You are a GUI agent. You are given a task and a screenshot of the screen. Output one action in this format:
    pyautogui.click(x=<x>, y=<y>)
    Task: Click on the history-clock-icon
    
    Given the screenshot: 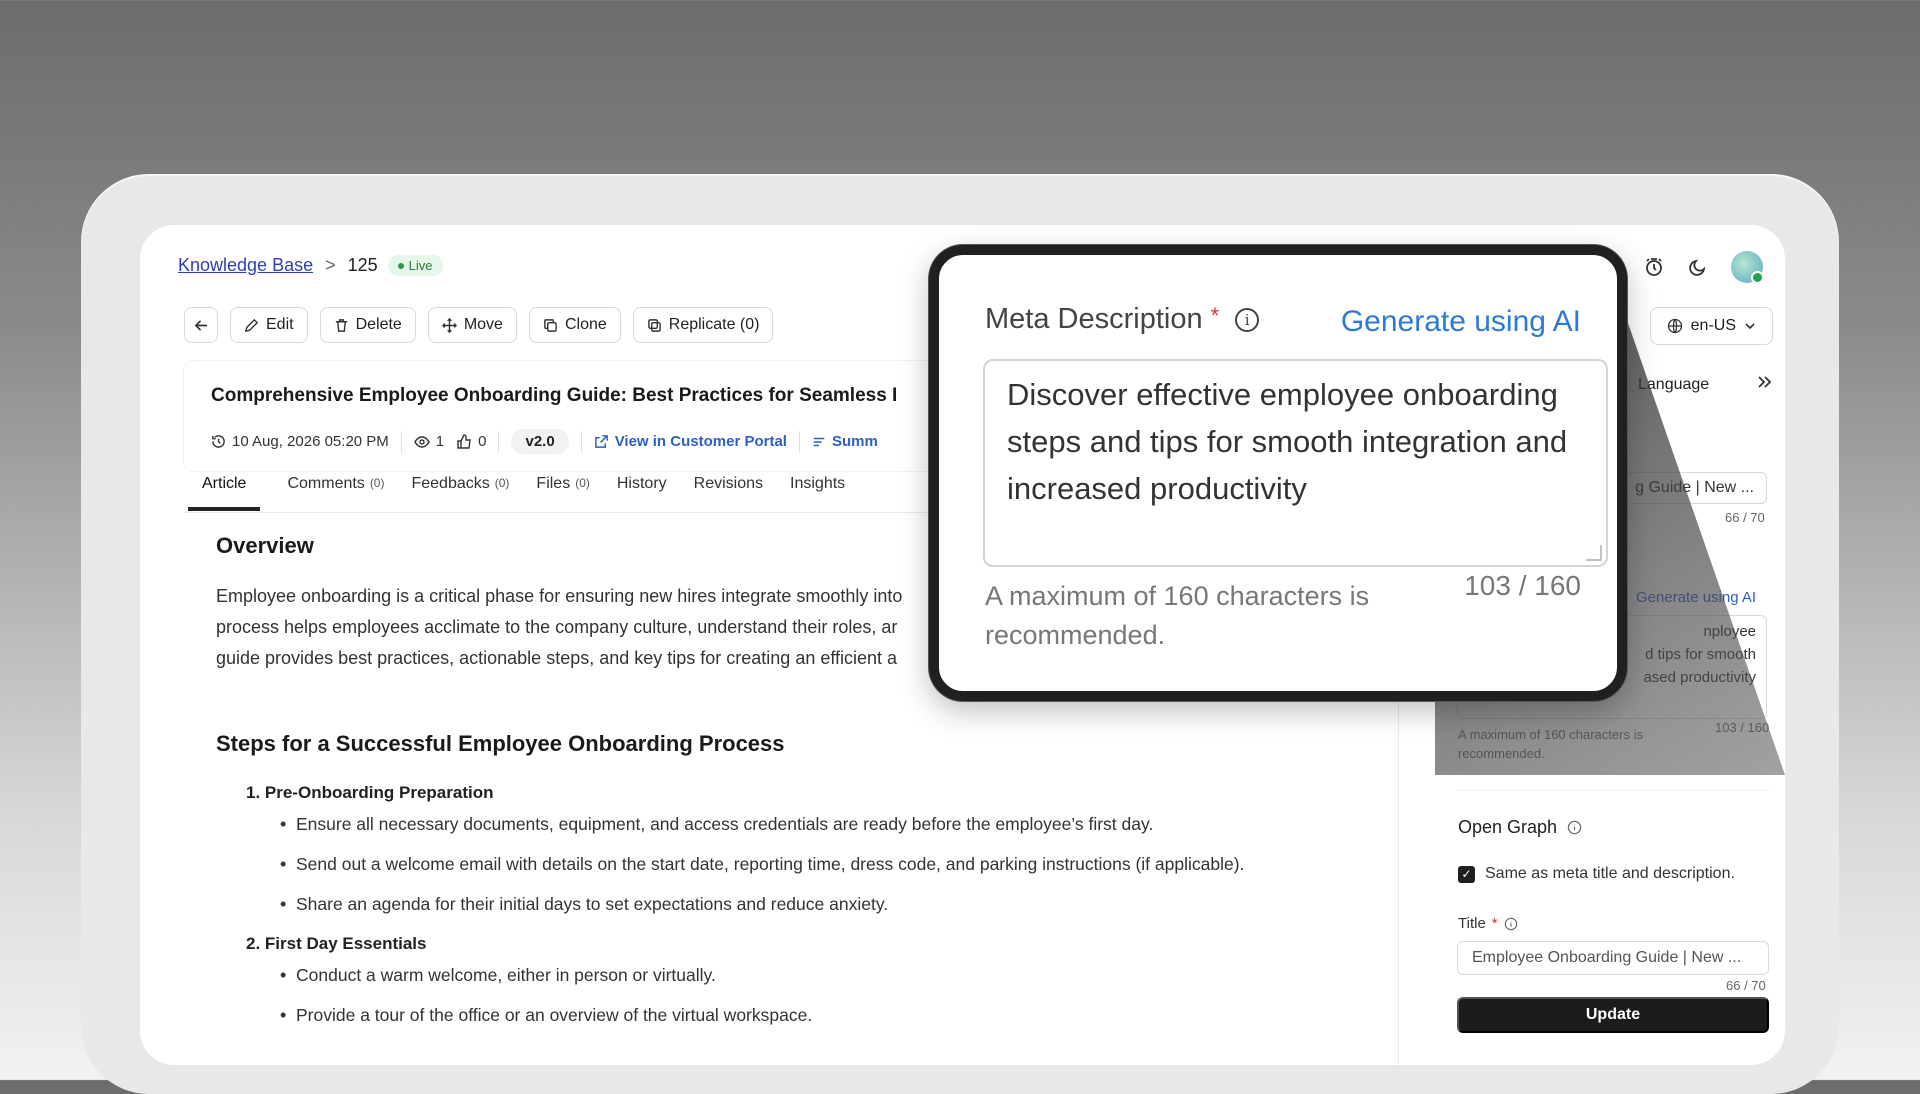 What is the action you would take?
    pyautogui.click(x=218, y=441)
    